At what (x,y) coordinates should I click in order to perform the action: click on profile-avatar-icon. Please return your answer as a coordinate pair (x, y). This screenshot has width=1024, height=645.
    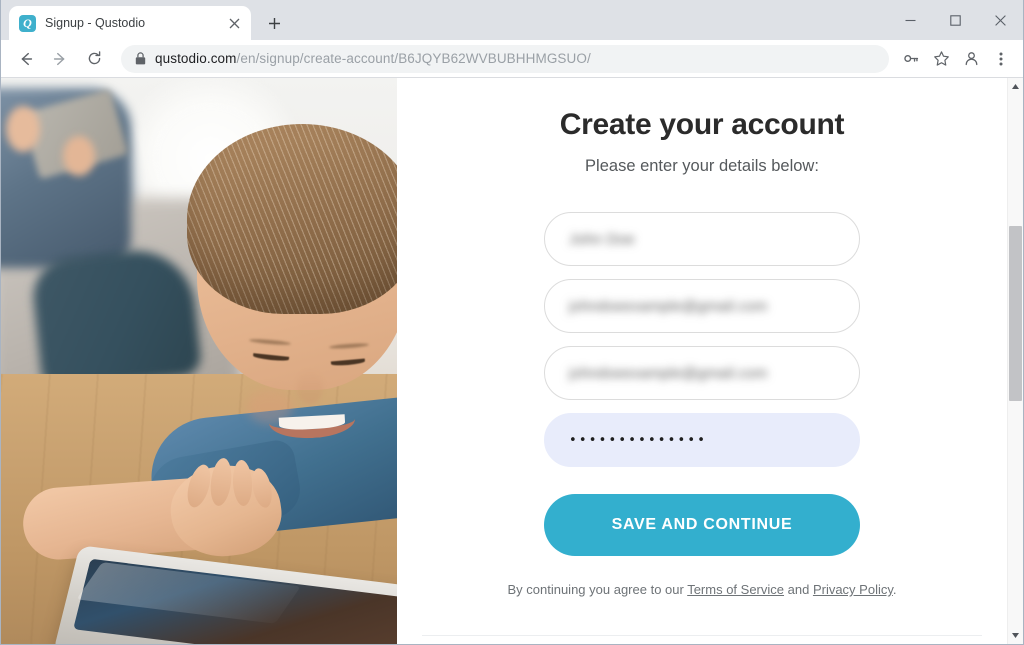
    Looking at the image, I should click on (971, 59).